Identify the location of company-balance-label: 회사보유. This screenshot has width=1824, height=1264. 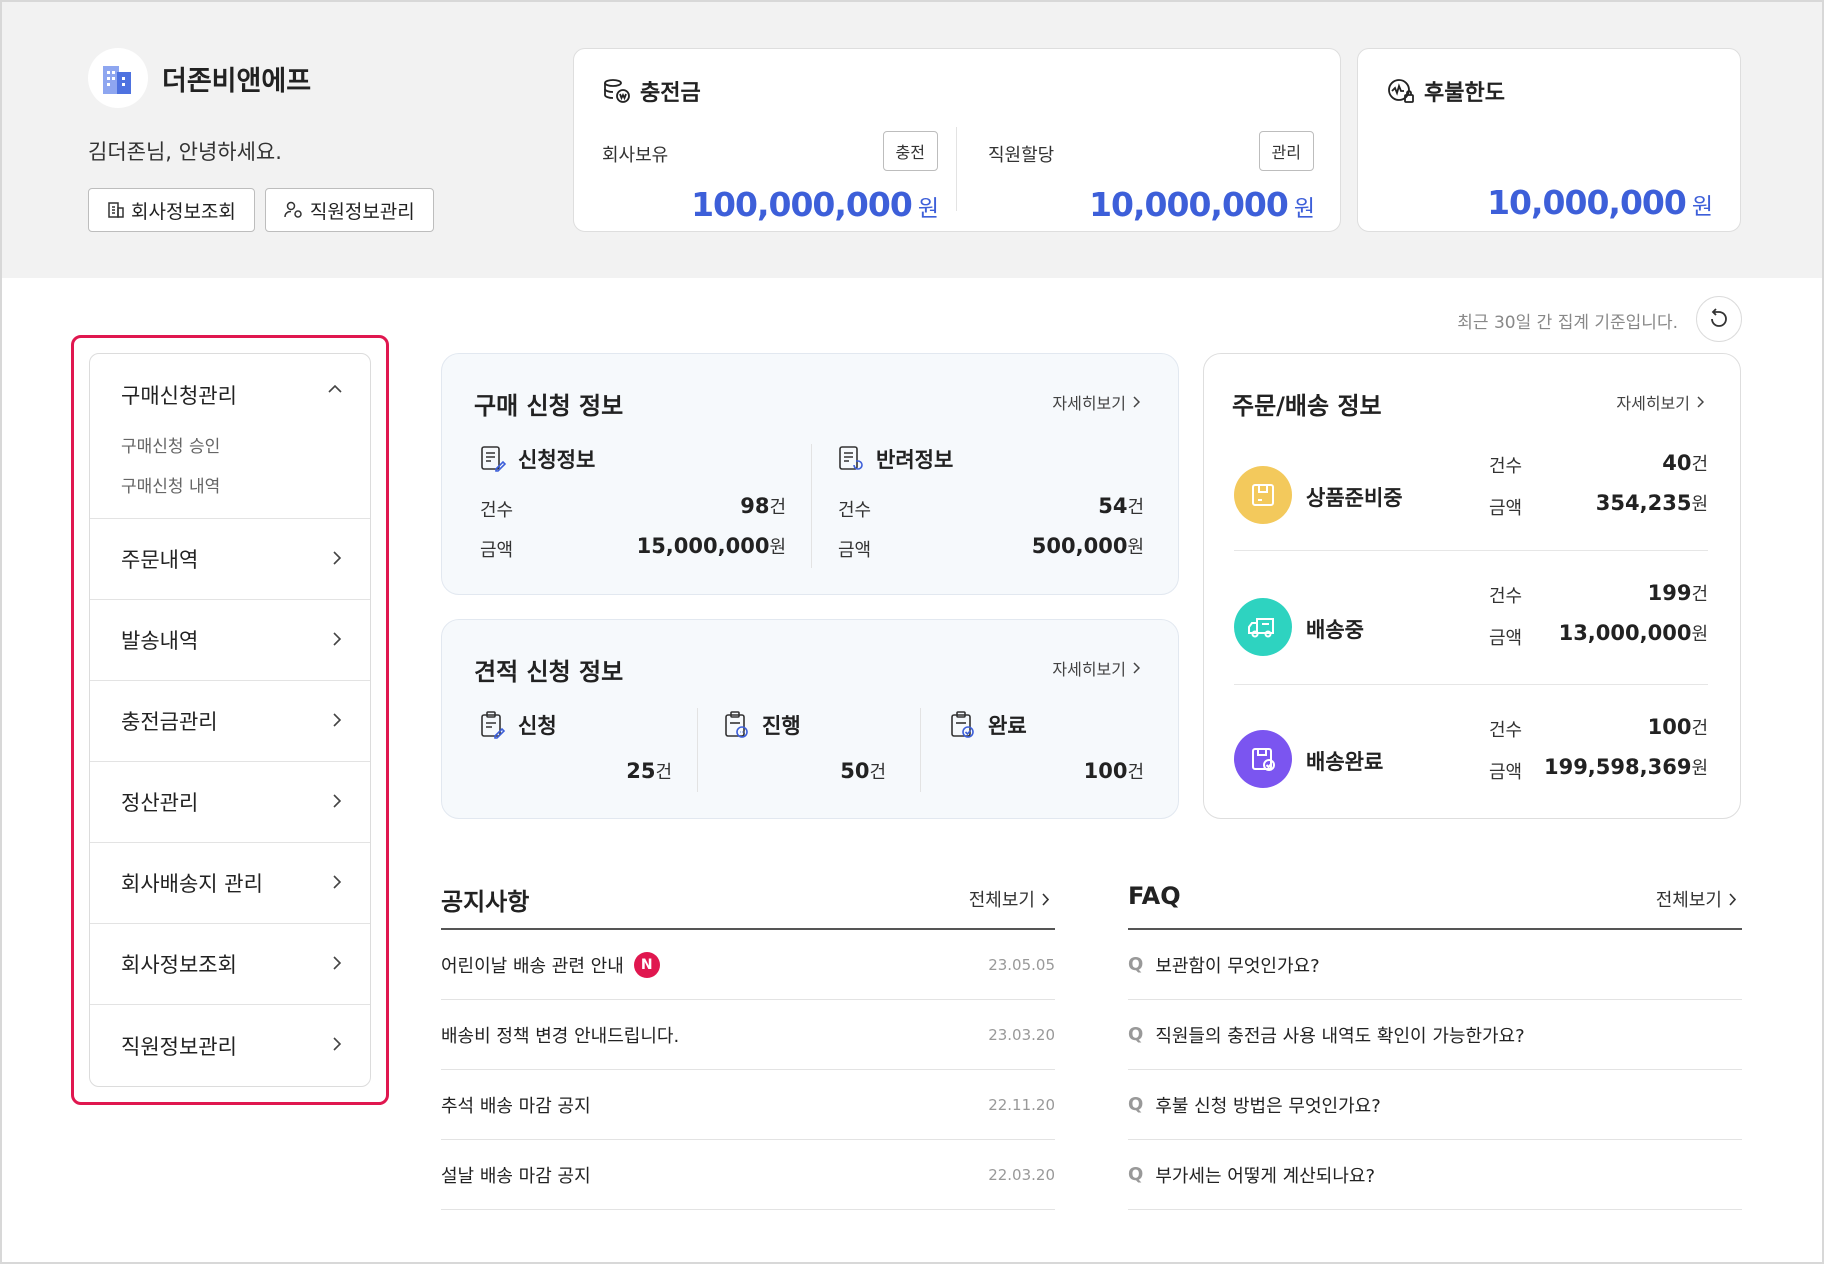
(635, 155).